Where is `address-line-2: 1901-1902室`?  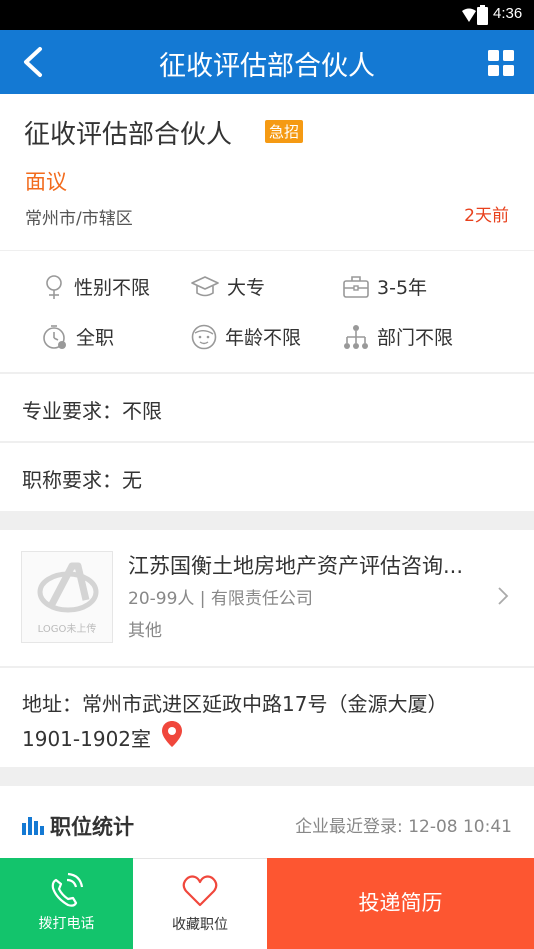
address-line-2: 1901-1902室 is located at coordinates (87, 739).